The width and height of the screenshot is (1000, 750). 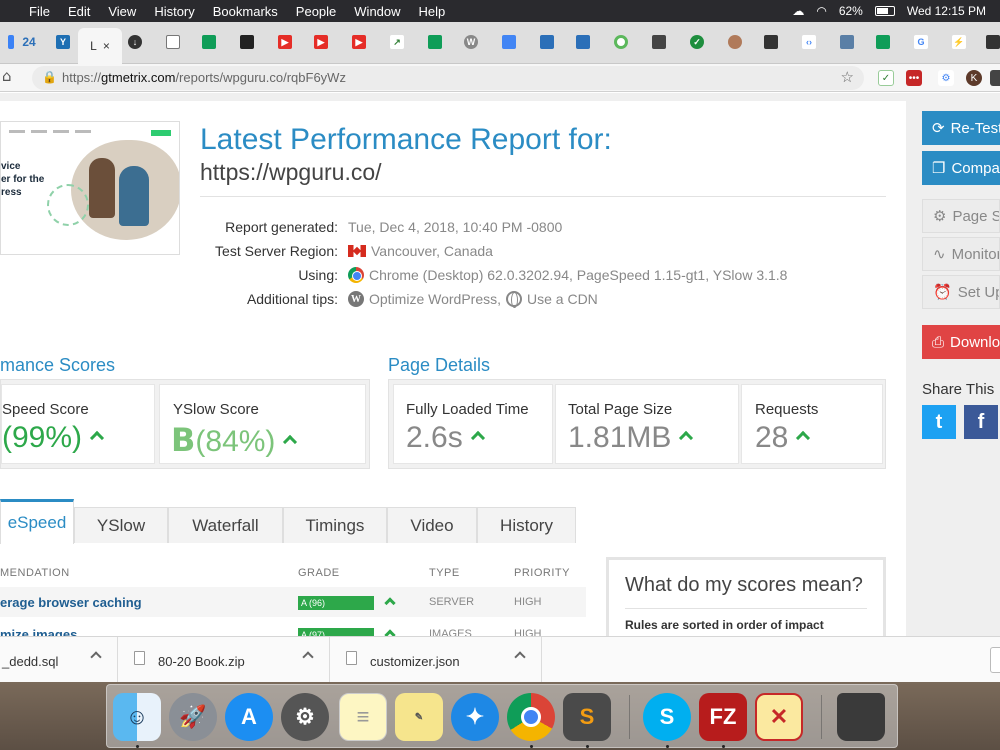 What do you see at coordinates (11, 166) in the screenshot?
I see `hero-line: vice` at bounding box center [11, 166].